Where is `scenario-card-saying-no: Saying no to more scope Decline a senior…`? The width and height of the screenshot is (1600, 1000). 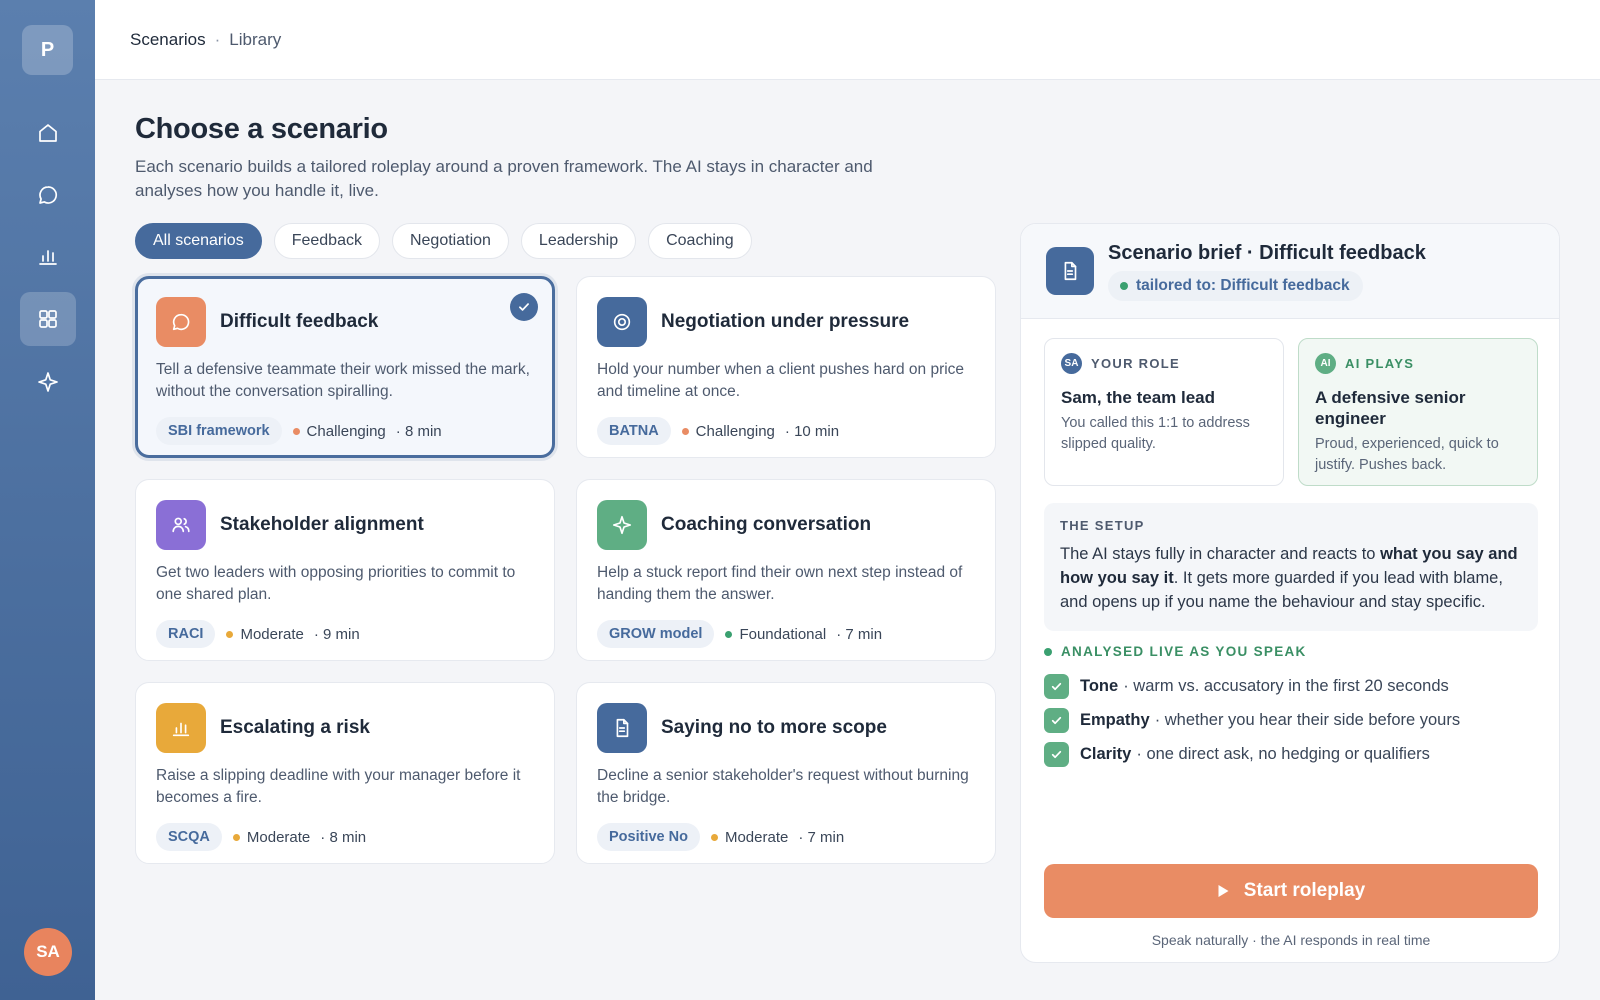
scenario-card-saying-no: Saying no to more scope Decline a senior… is located at coordinates (786, 773).